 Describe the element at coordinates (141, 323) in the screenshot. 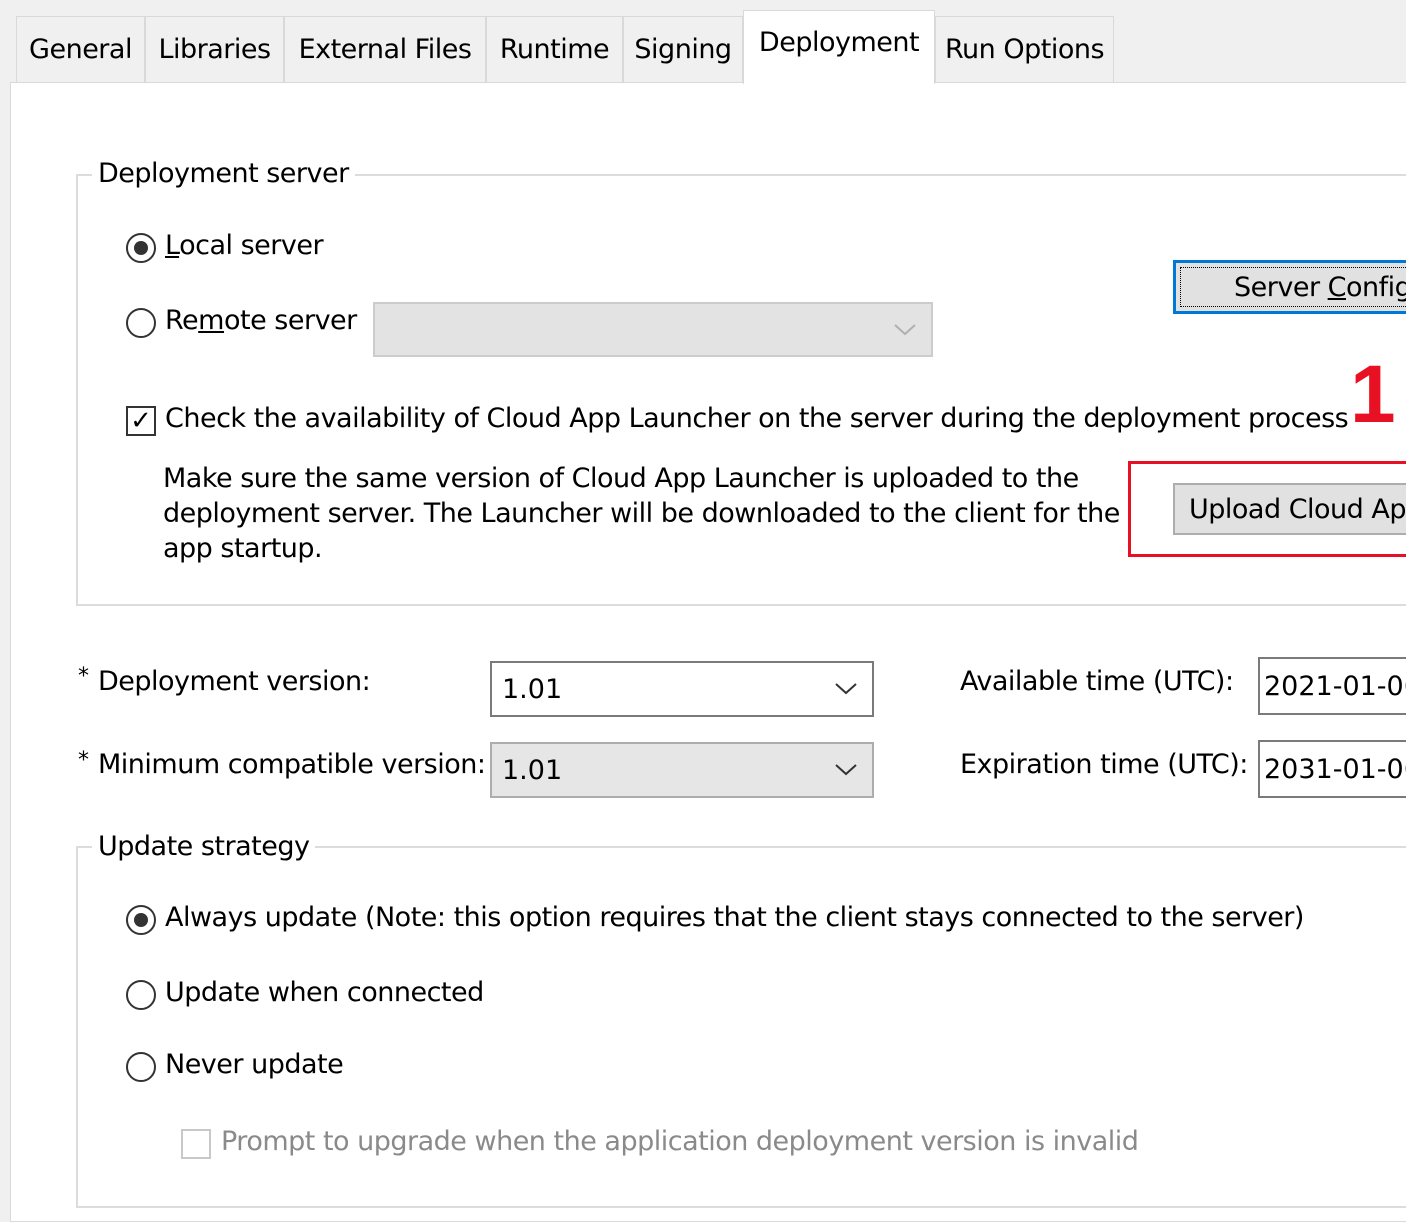

I see `remote-server-radio` at that location.